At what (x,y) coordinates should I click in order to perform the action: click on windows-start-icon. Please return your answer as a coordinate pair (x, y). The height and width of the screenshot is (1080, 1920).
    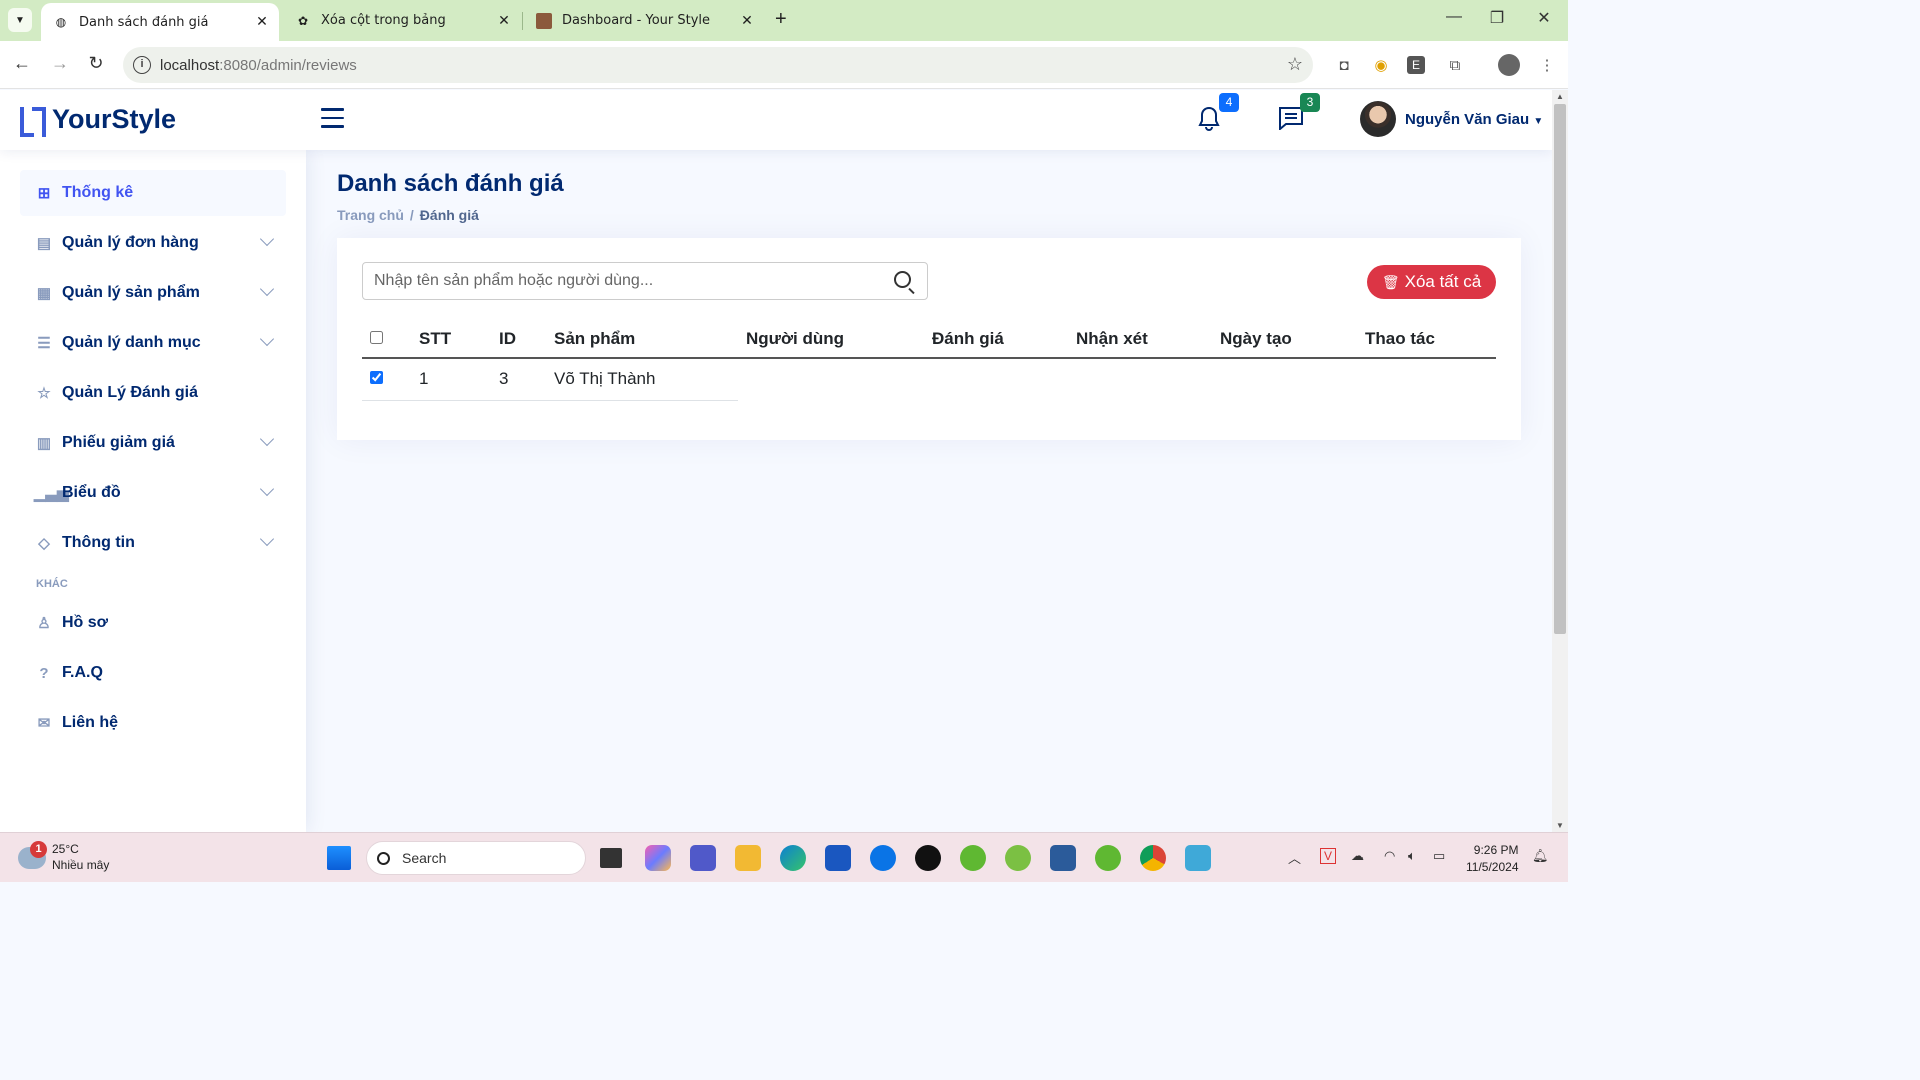
    Looking at the image, I should click on (339, 858).